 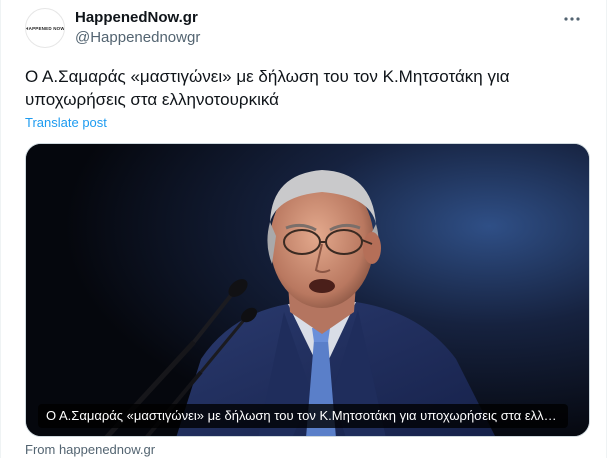 I want to click on avatar-logo-text: HAPPENED NOW, so click(x=45, y=28).